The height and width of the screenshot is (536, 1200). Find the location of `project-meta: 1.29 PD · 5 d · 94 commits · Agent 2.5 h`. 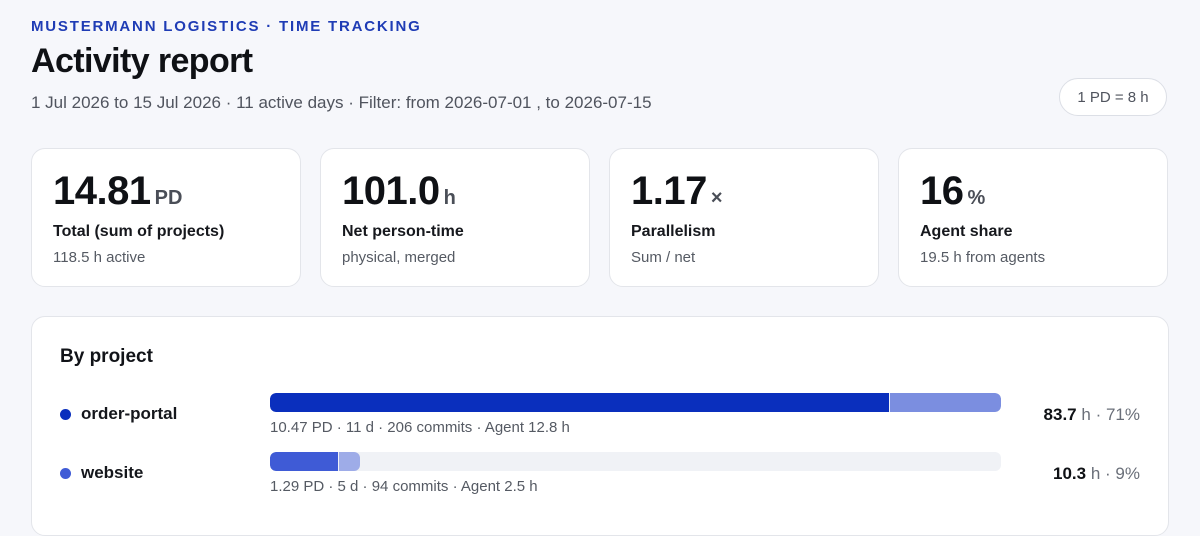

project-meta: 1.29 PD · 5 d · 94 commits · Agent 2.5 h is located at coordinates (404, 486).